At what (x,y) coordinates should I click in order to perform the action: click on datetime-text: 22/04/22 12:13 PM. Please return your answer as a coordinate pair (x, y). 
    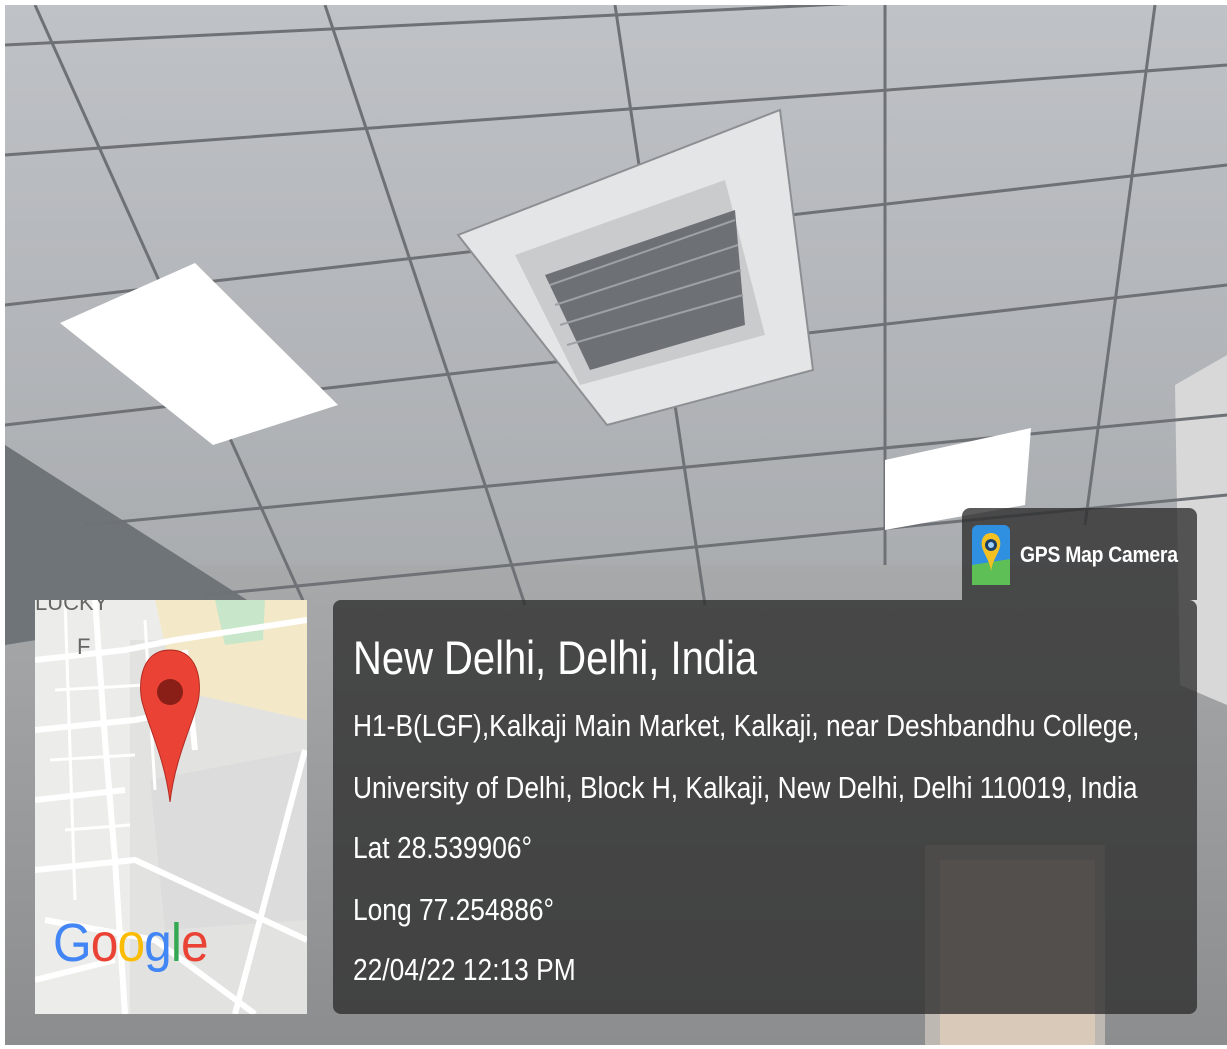
    Looking at the image, I should click on (464, 969).